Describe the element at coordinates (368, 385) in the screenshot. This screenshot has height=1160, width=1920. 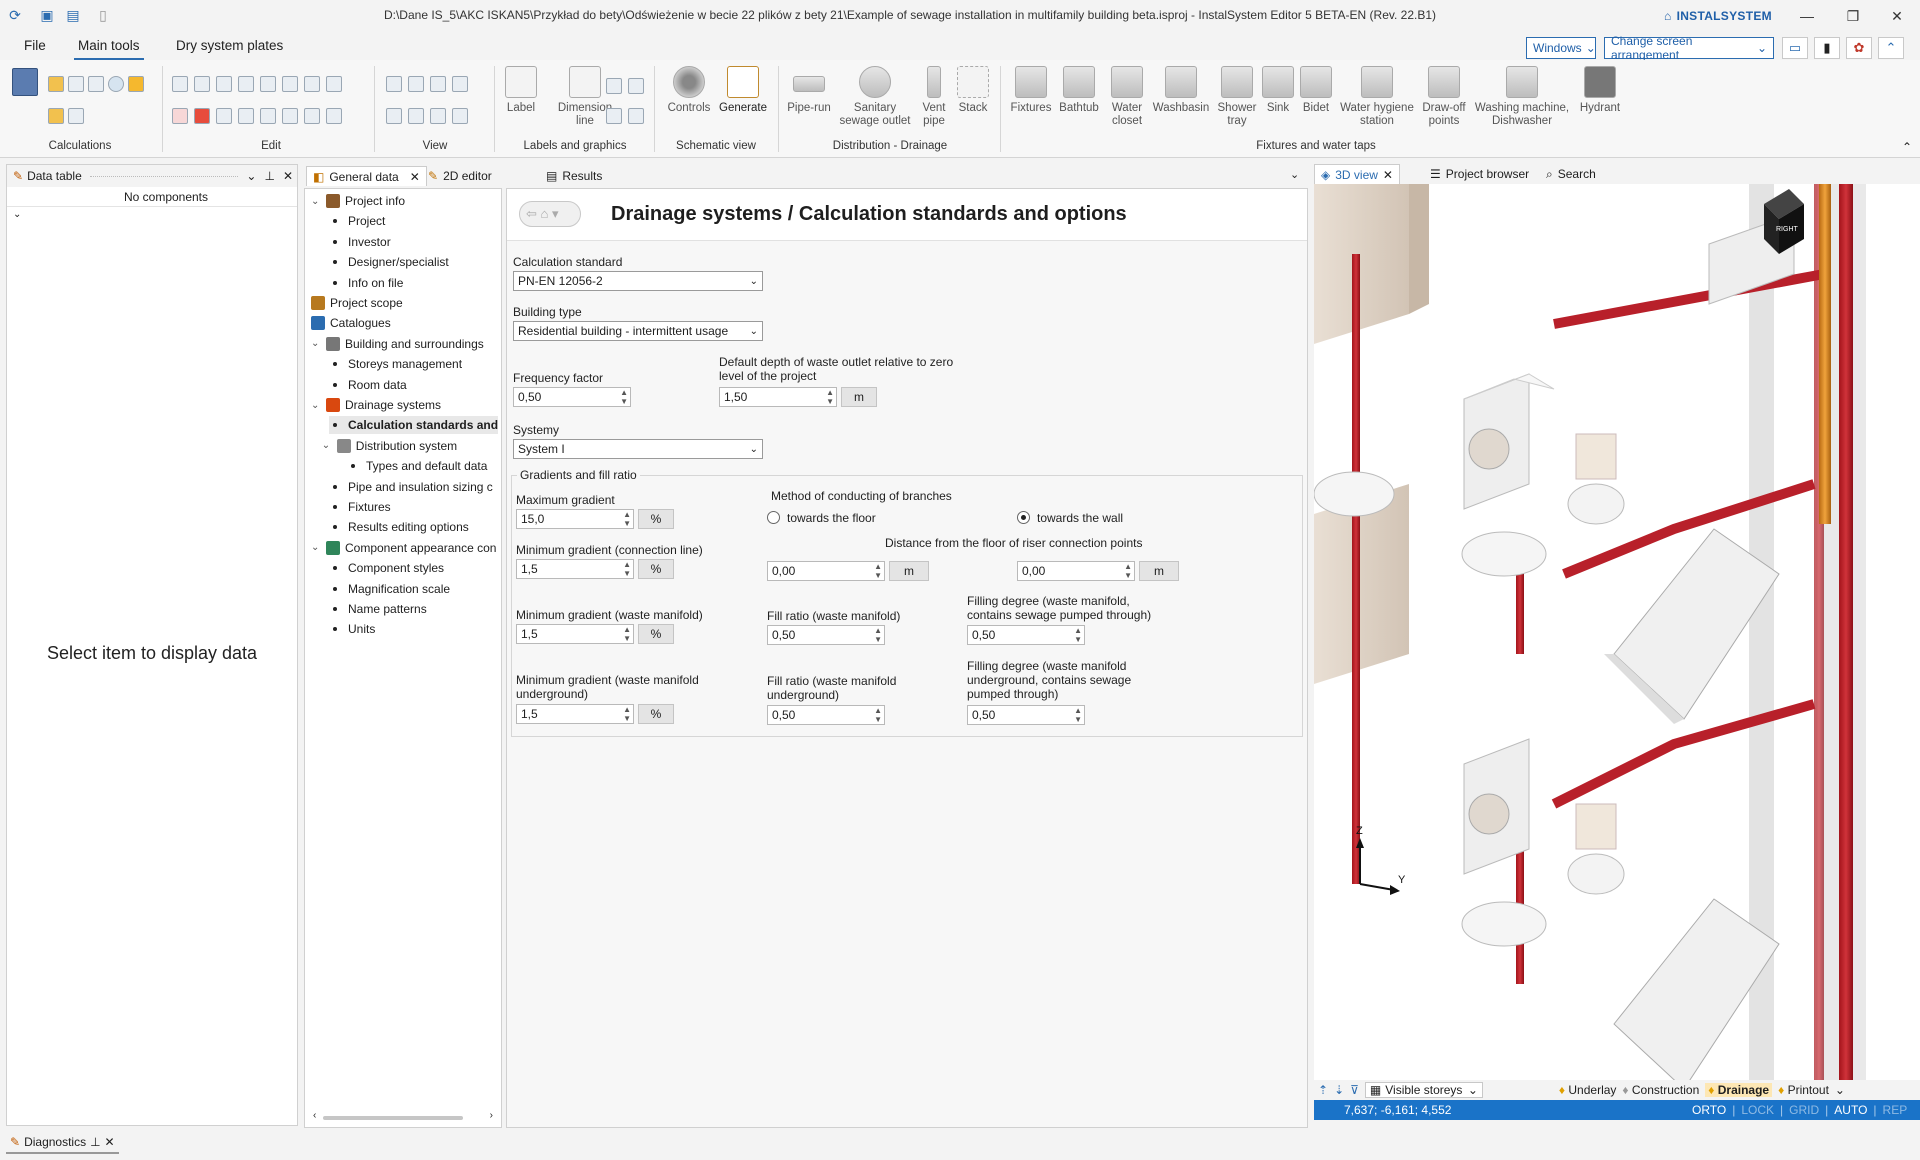
I see `tree-item: Room data` at that location.